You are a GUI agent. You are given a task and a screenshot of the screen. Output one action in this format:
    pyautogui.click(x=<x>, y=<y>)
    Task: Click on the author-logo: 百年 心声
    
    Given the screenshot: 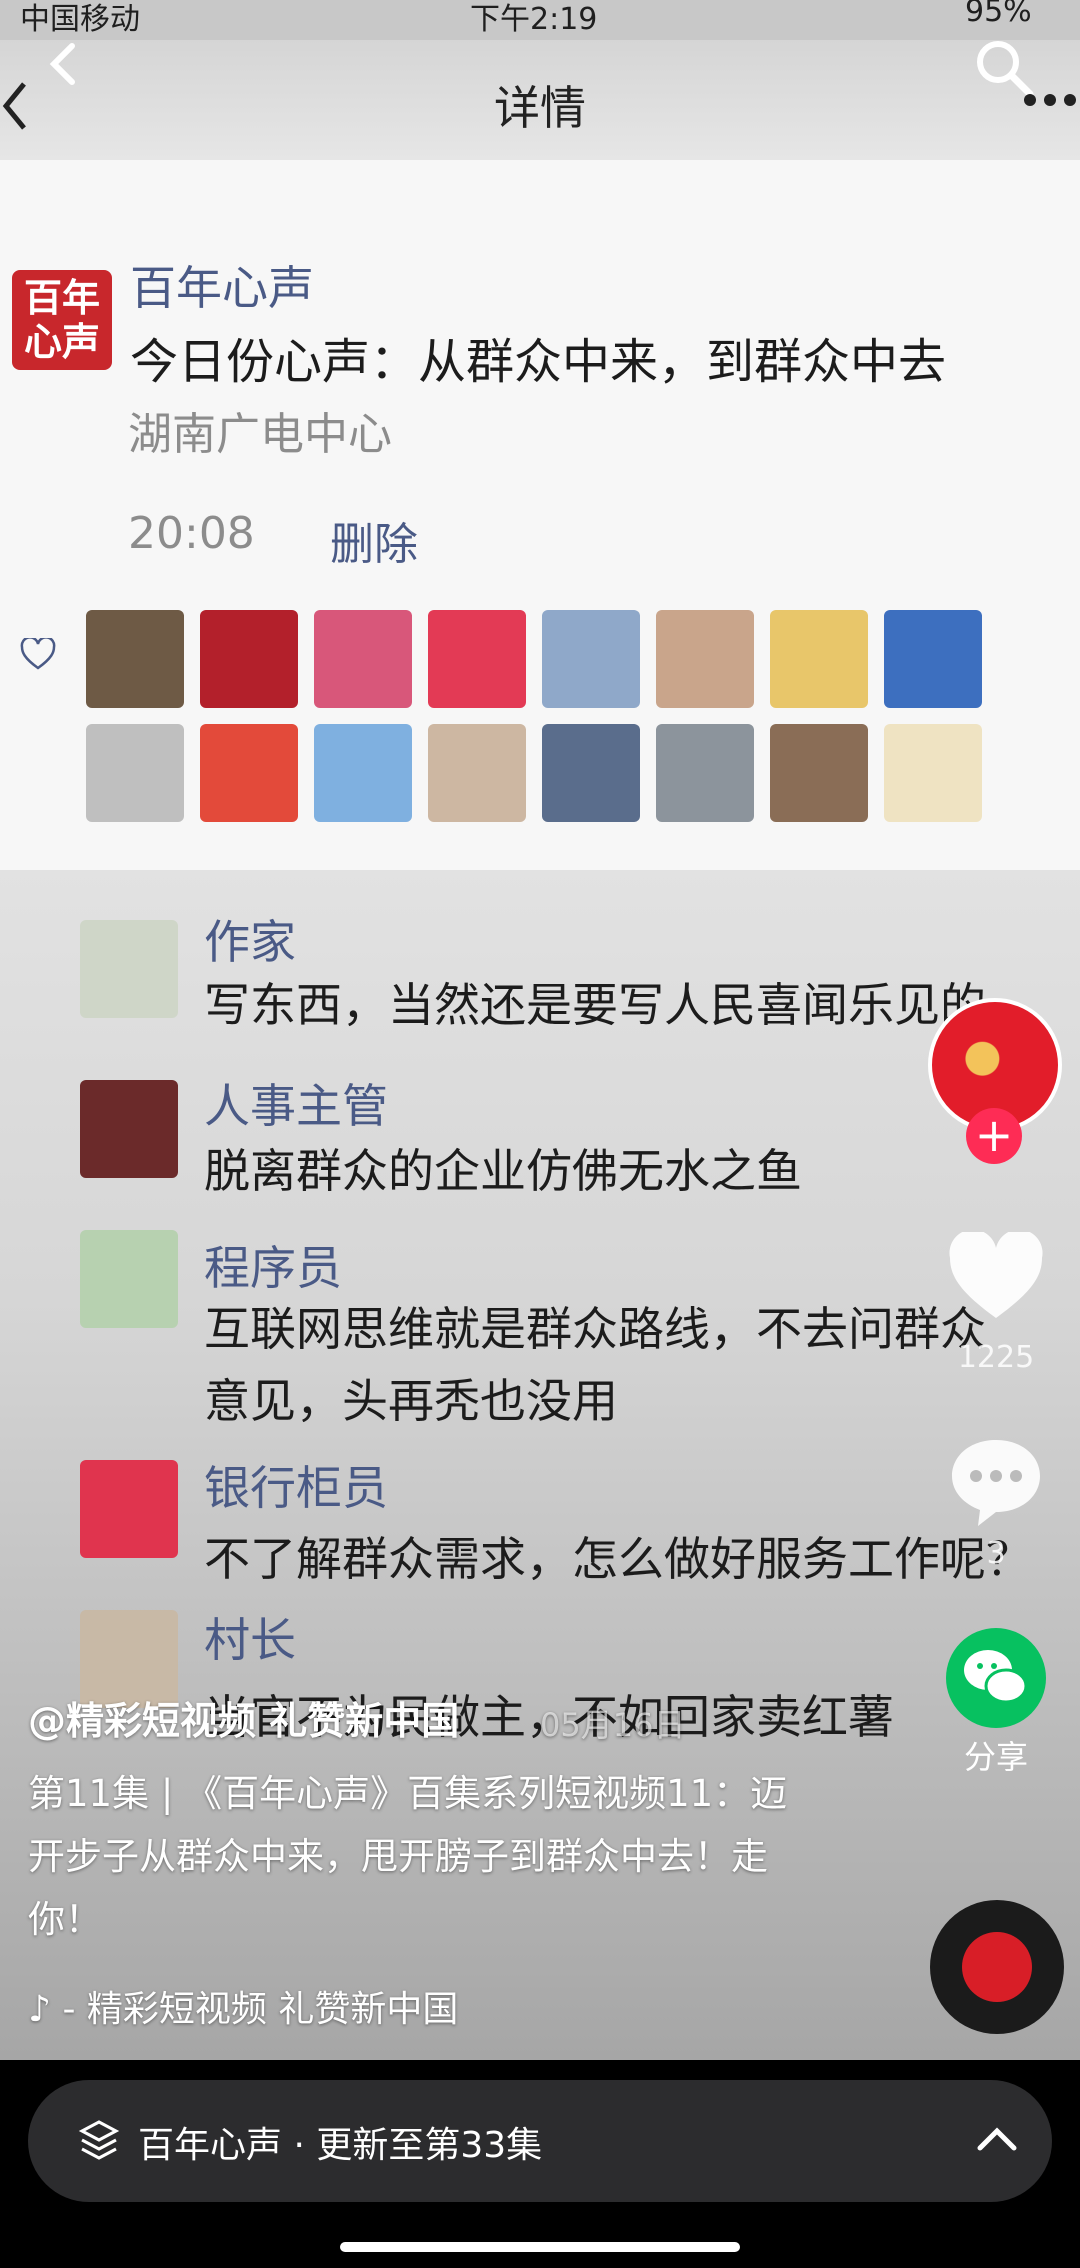 What is the action you would take?
    pyautogui.click(x=62, y=320)
    